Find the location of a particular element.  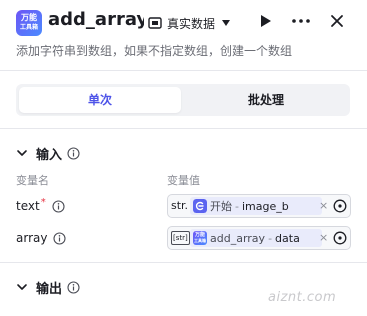

param-value-text: str. 开始 - image_b × is located at coordinates (259, 206).